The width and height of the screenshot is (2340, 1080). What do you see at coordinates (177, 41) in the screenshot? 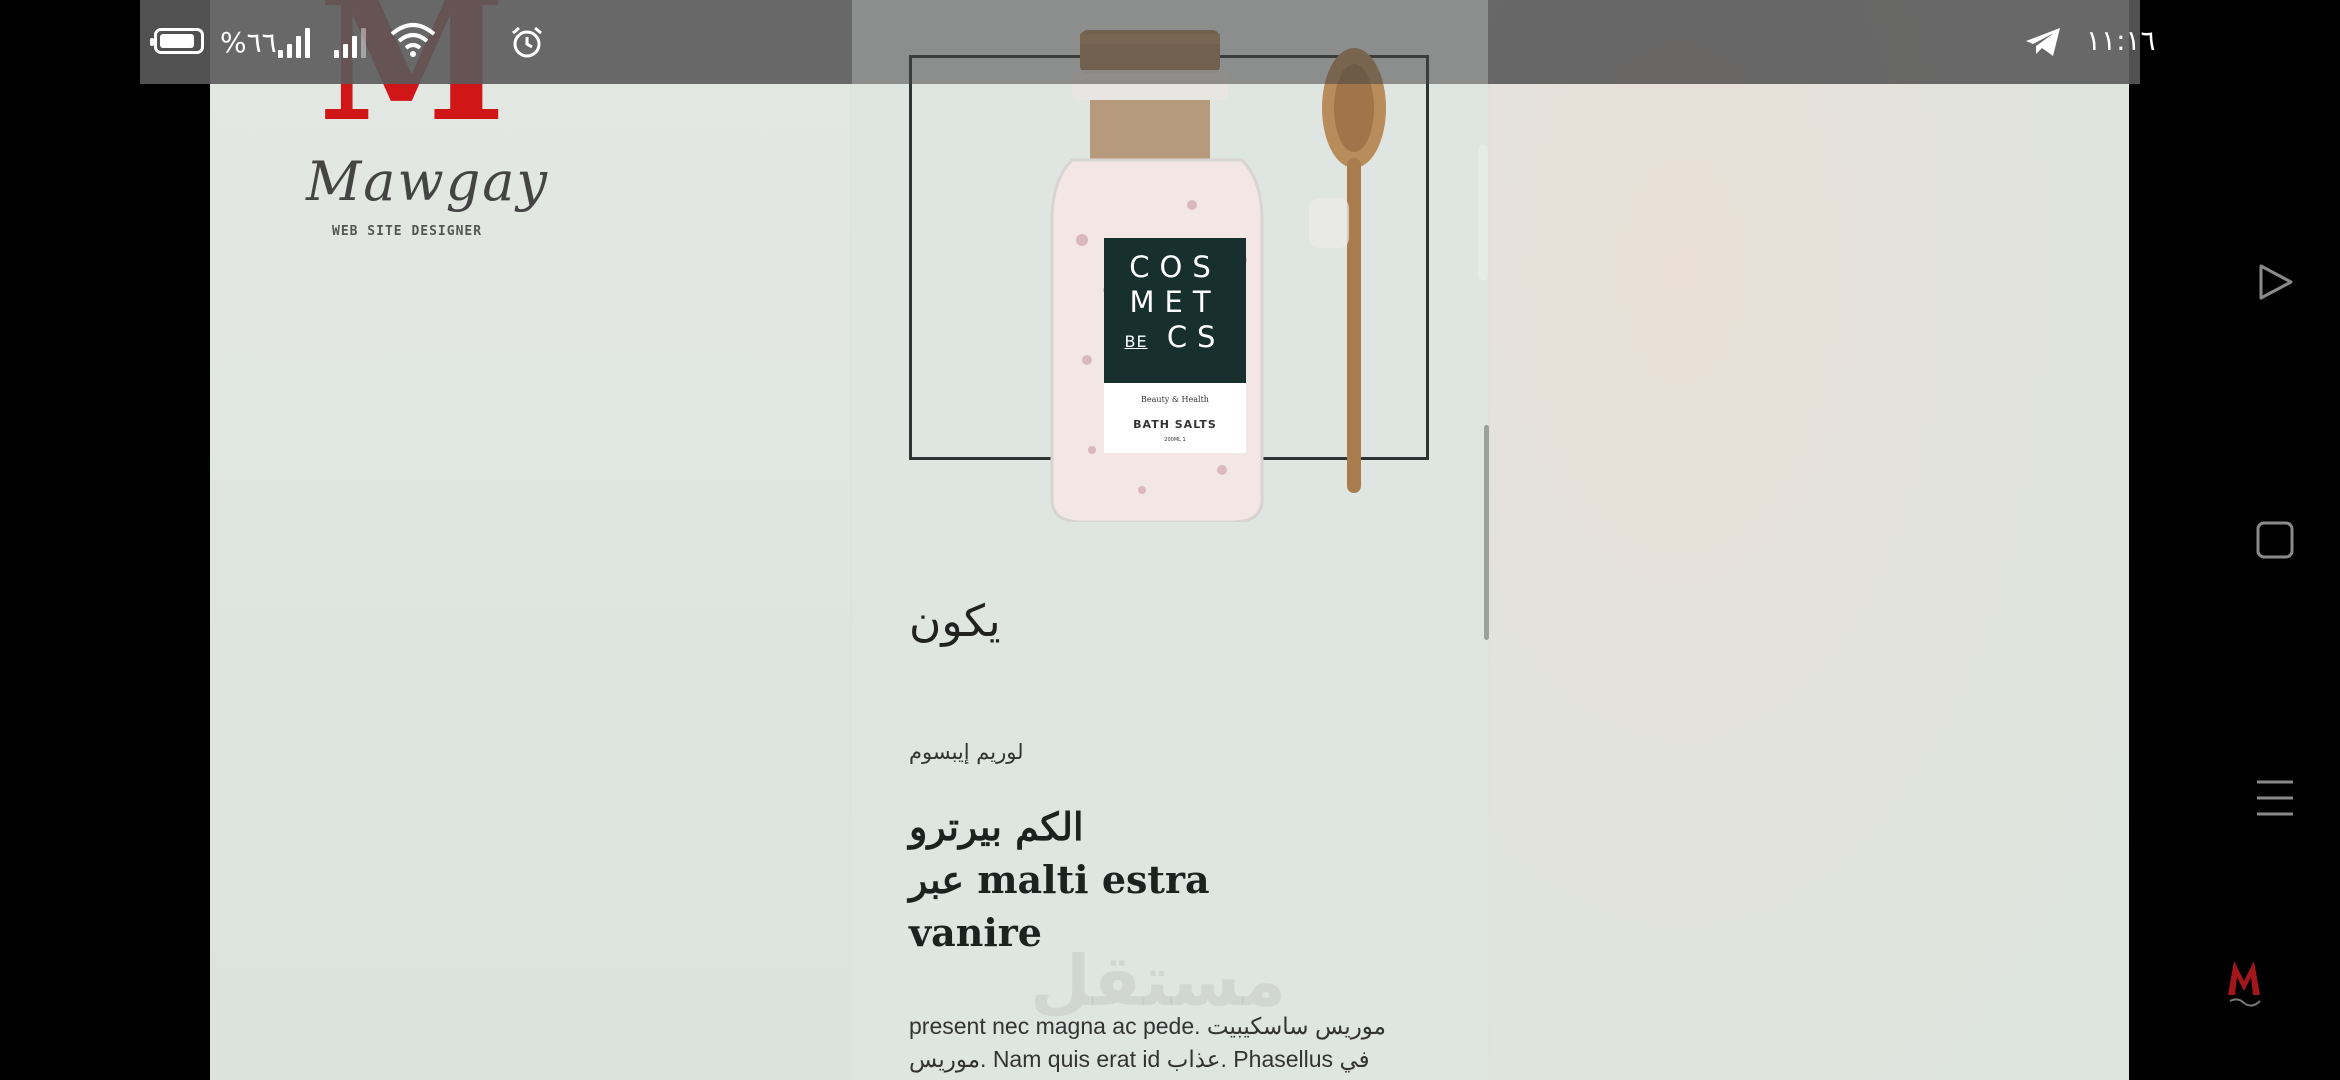
I see `battery-icon` at bounding box center [177, 41].